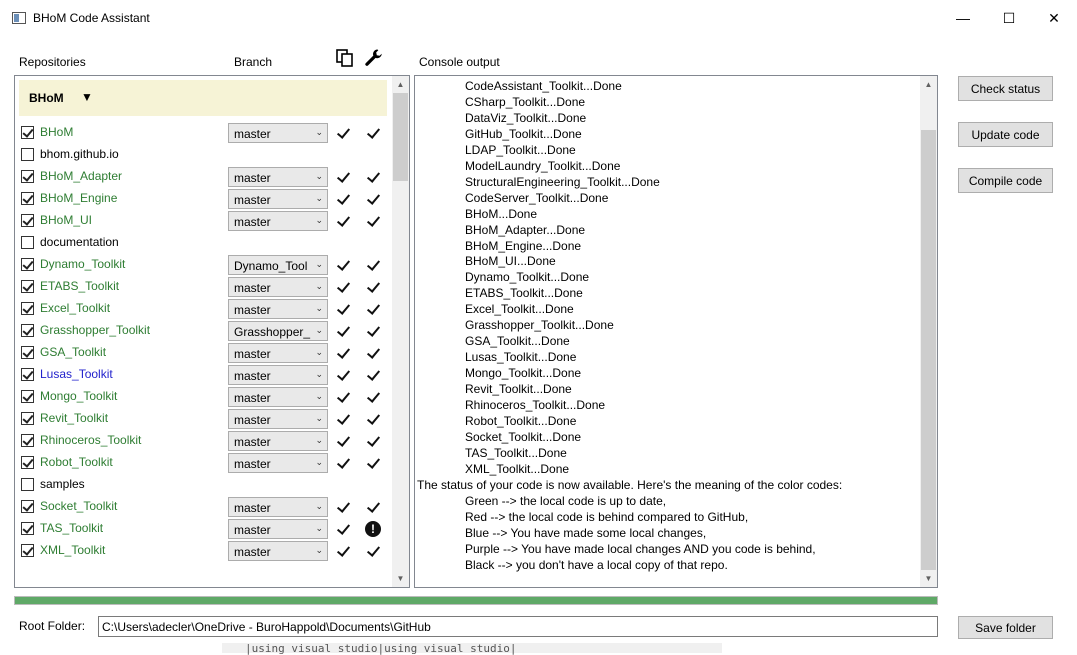  I want to click on console-scrollbar: ▲ ▼, so click(928, 331).